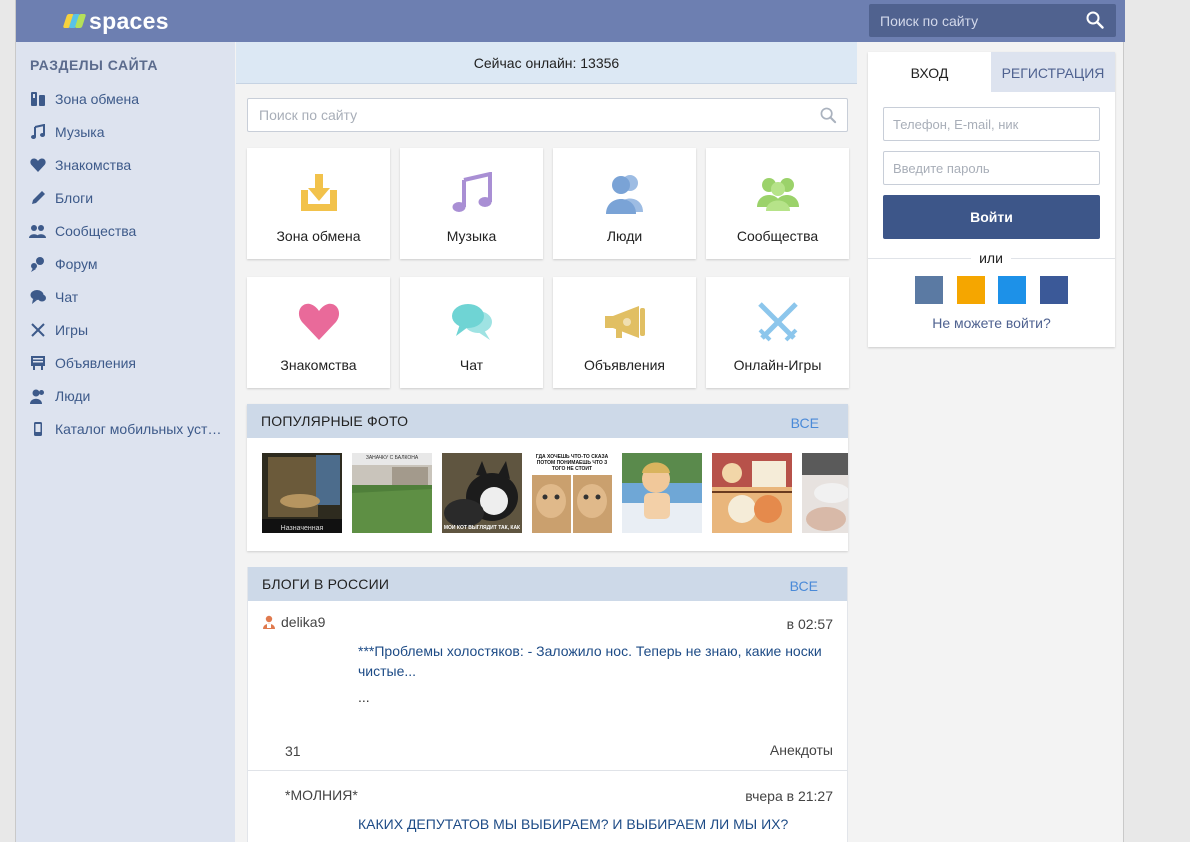 Image resolution: width=1190 pixels, height=842 pixels. What do you see at coordinates (125, 362) in the screenshot?
I see `sidebar-item-ads: Объявления` at bounding box center [125, 362].